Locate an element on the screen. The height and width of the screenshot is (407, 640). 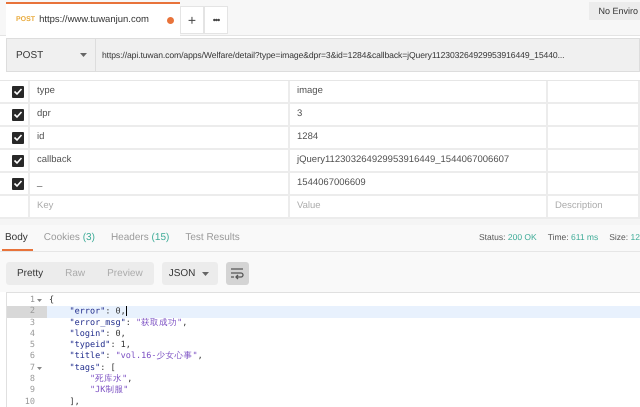
wrap-button is located at coordinates (237, 273).